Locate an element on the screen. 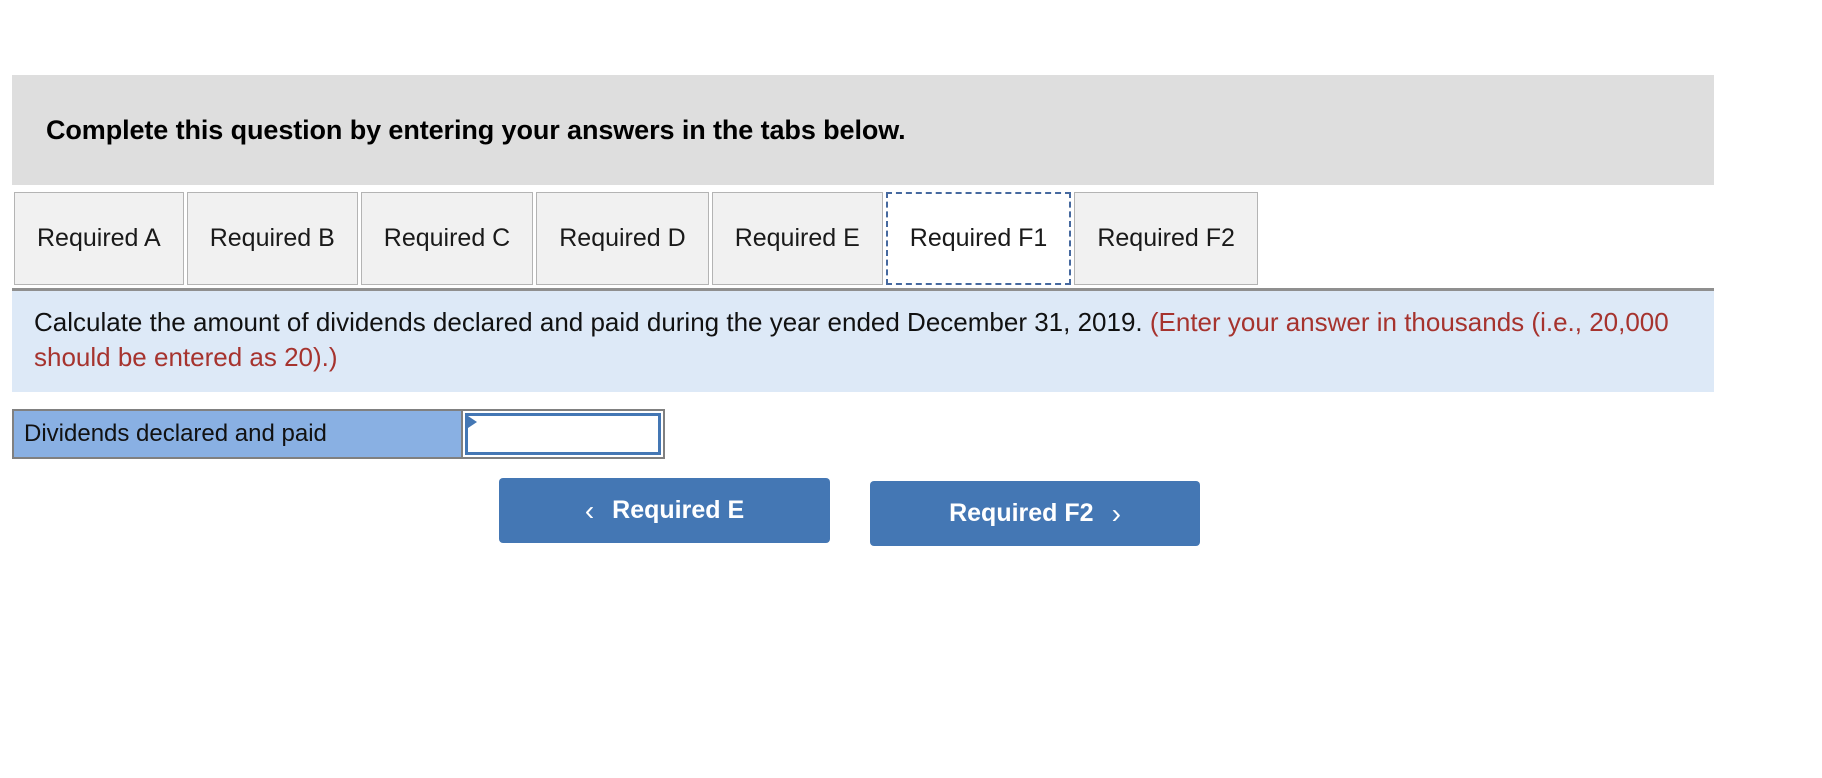  prev-required-e-button: ‹ Required E is located at coordinates (664, 510).